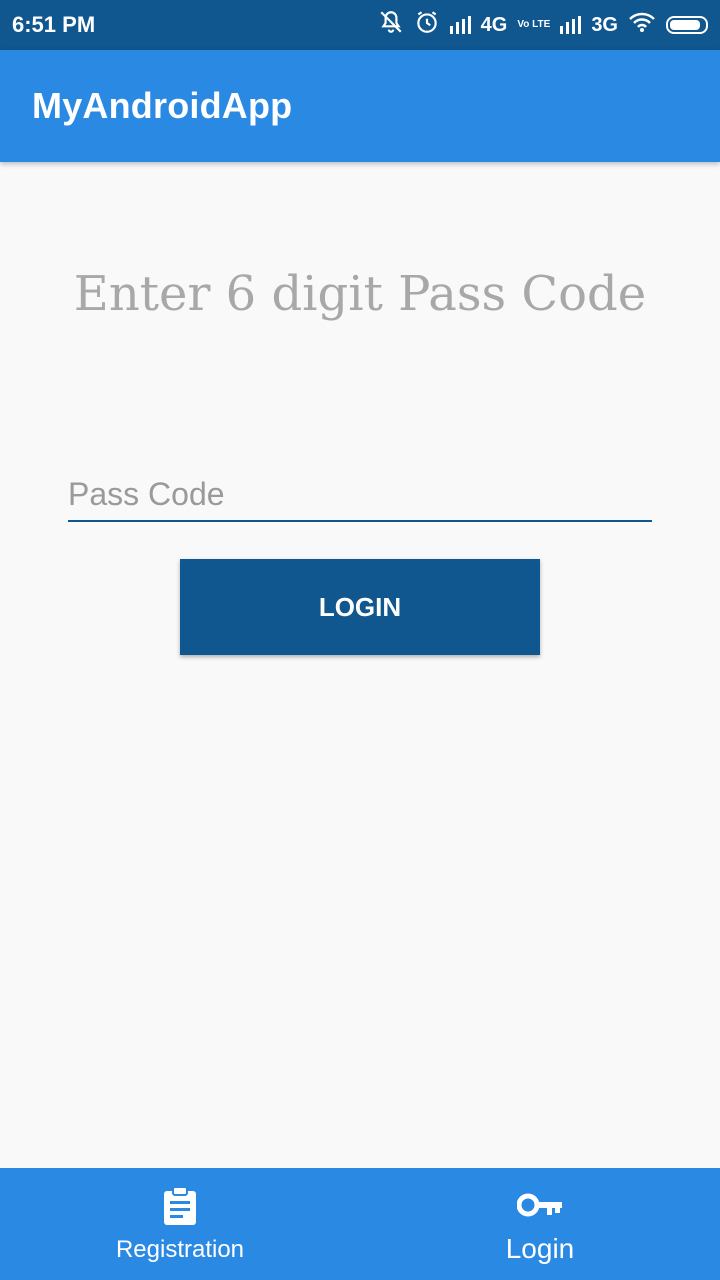 The image size is (720, 1280). I want to click on status-icons: 4G Vo LTE 3G, so click(543, 25).